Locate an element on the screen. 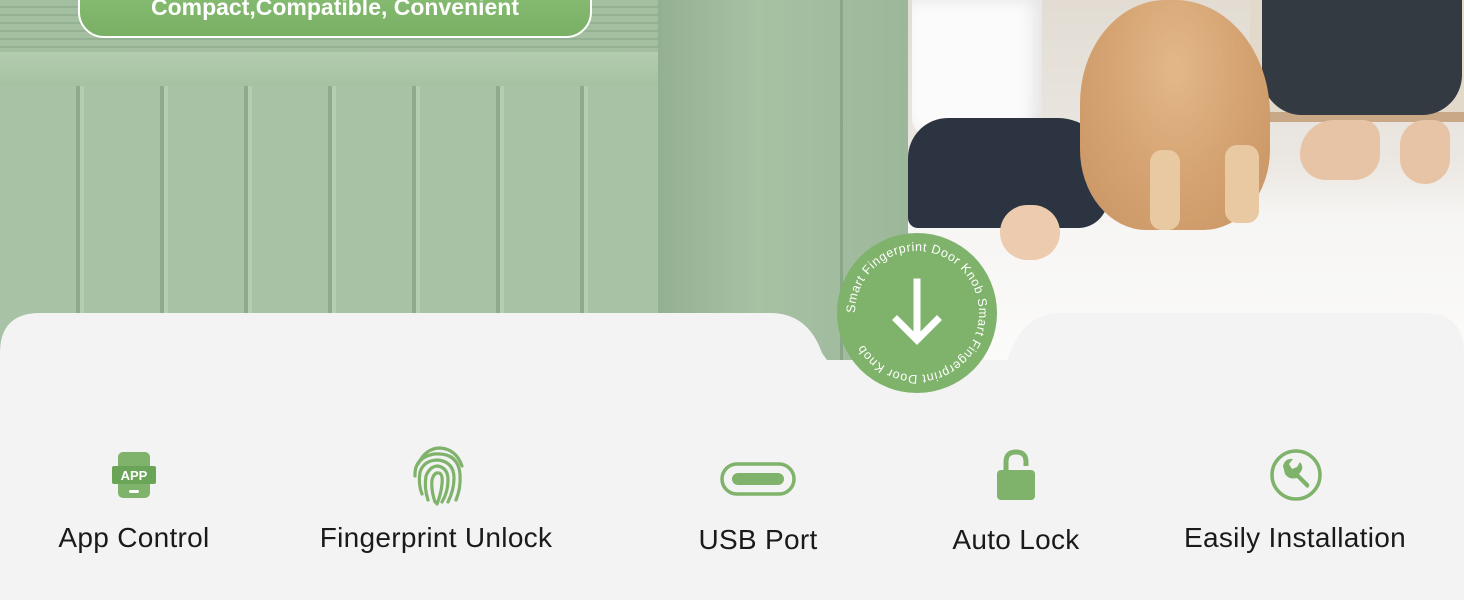 This screenshot has width=1464, height=600. svg-text: APP is located at coordinates (134, 475).